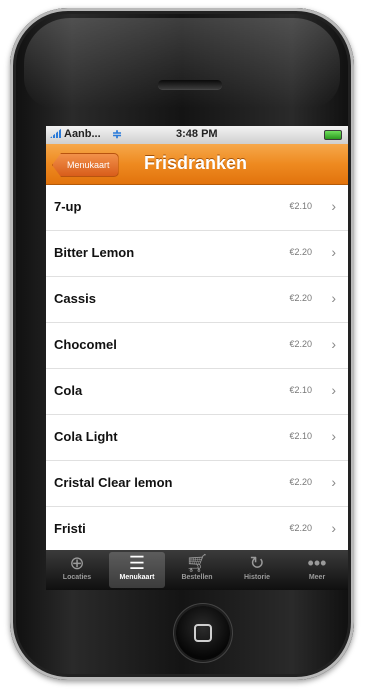 Image resolution: width=366 pixels, height=690 pixels. I want to click on page-title: Frisdranken, so click(196, 163).